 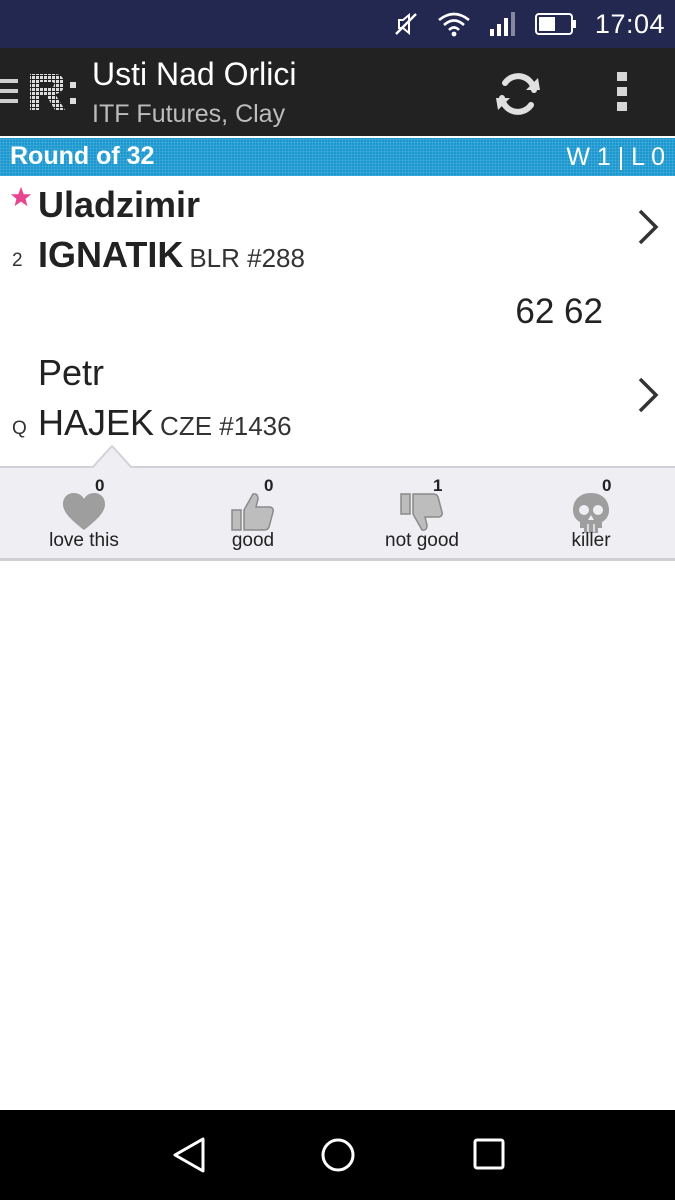 What do you see at coordinates (454, 24) in the screenshot?
I see `wifi-icon` at bounding box center [454, 24].